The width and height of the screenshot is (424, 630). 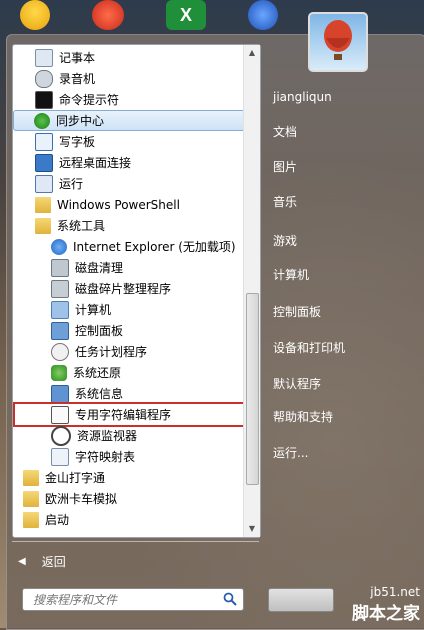 What do you see at coordinates (53, 561) in the screenshot?
I see `back-label: 返回` at bounding box center [53, 561].